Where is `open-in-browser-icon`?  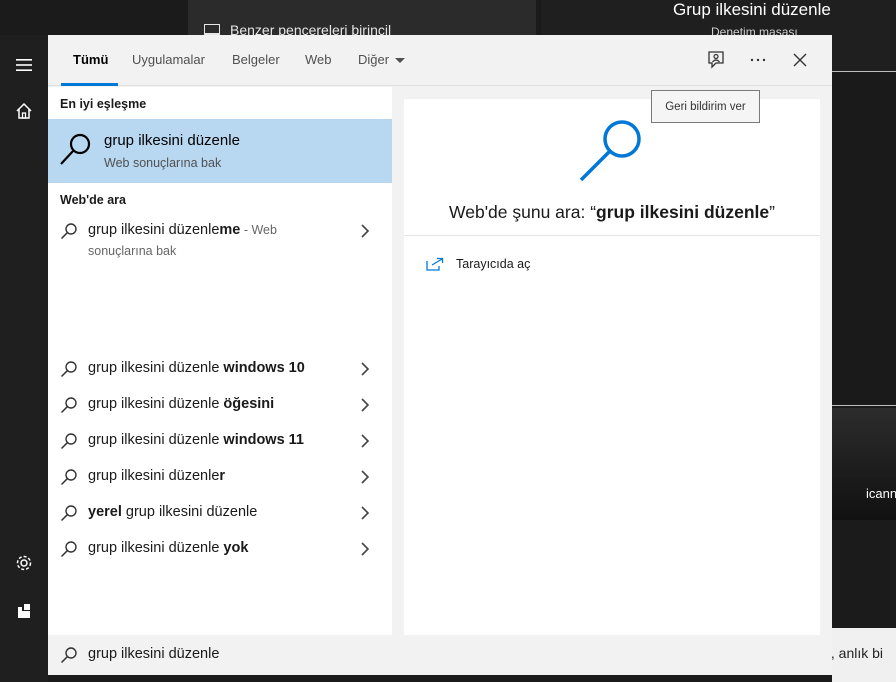 open-in-browser-icon is located at coordinates (435, 264).